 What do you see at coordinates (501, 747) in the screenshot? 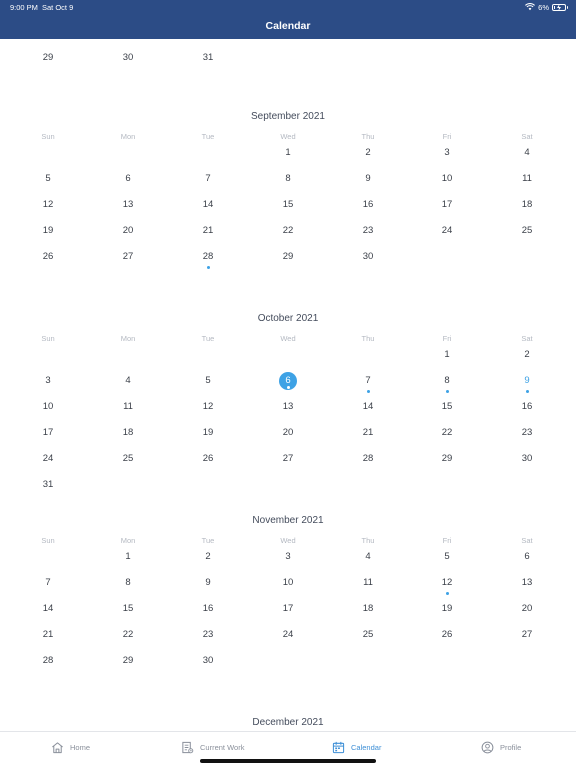
I see `tab-profile: Profile` at bounding box center [501, 747].